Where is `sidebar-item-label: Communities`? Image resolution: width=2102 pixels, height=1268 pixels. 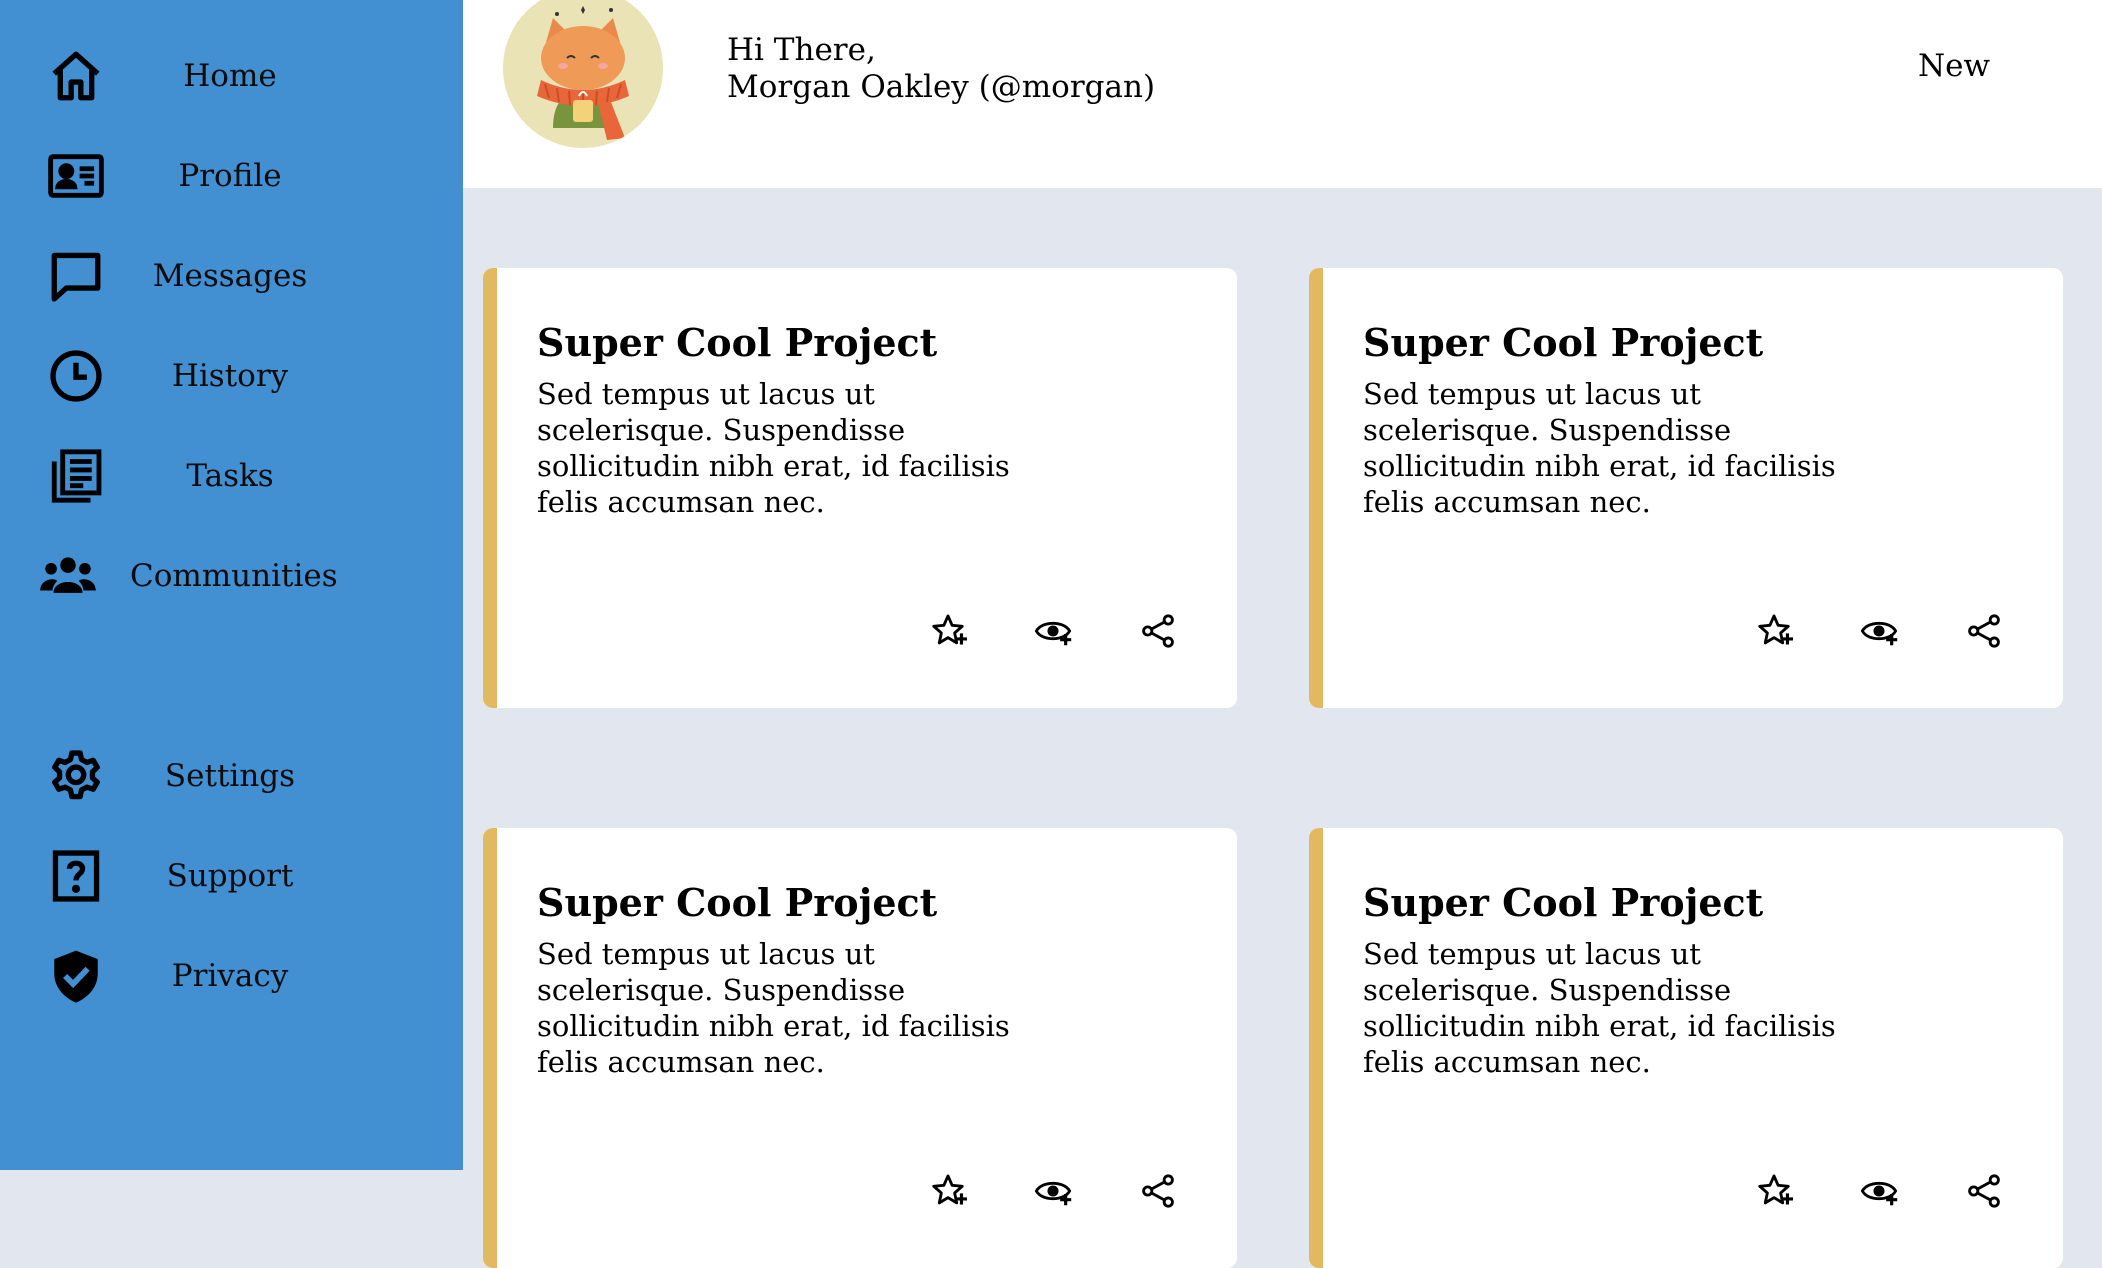
sidebar-item-label: Communities is located at coordinates (234, 576).